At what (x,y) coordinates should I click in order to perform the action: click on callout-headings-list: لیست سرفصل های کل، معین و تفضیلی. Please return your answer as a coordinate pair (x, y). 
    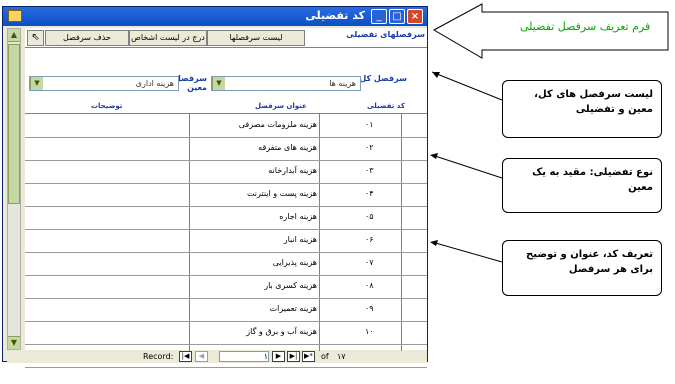
    Looking at the image, I should click on (582, 109).